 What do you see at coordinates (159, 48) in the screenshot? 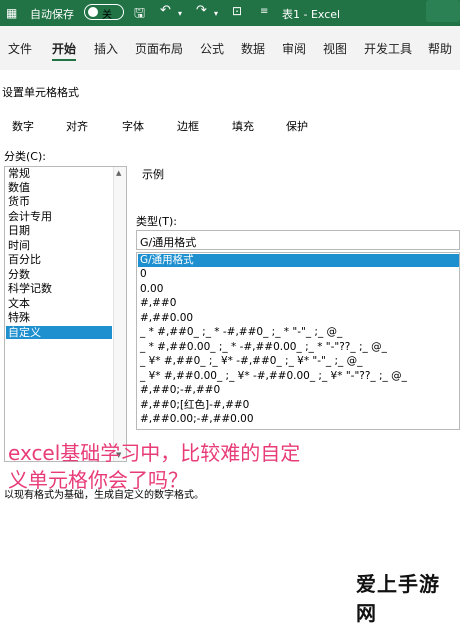
I see `tab-page-layout: 页面布局` at bounding box center [159, 48].